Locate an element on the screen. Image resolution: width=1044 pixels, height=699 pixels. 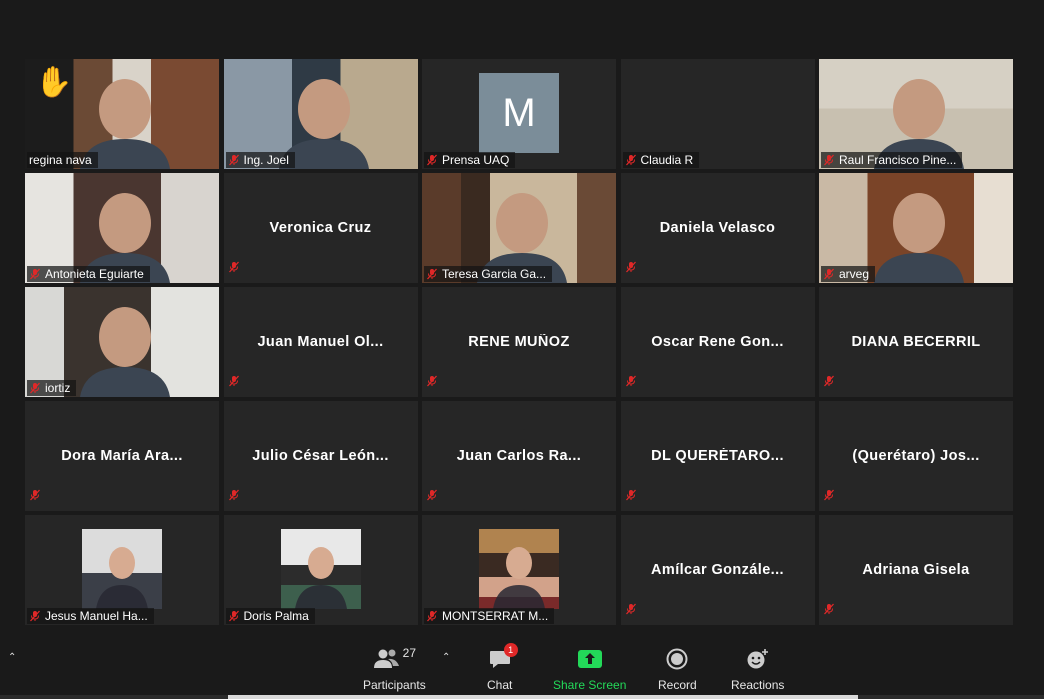
letter-avatar: M is located at coordinates (519, 113).